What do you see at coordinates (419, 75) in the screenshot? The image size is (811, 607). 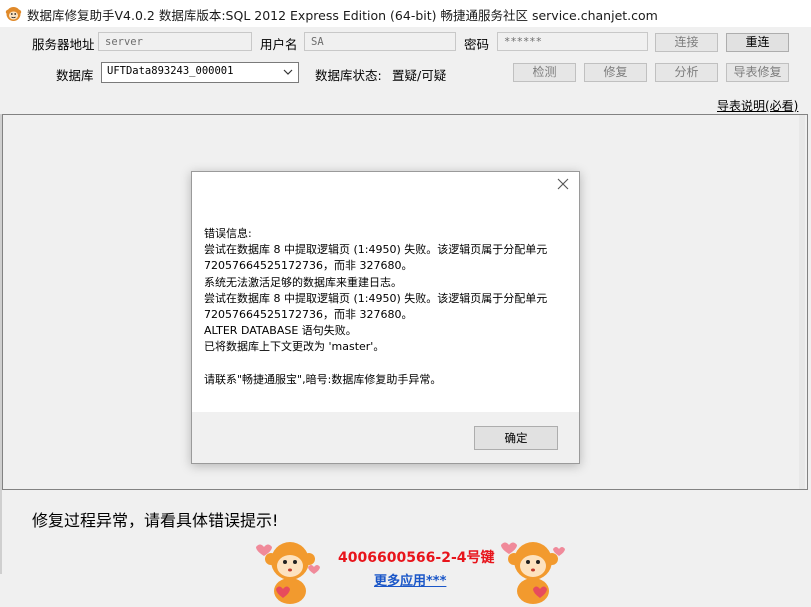 I see `db-status-value: 置疑/可疑` at bounding box center [419, 75].